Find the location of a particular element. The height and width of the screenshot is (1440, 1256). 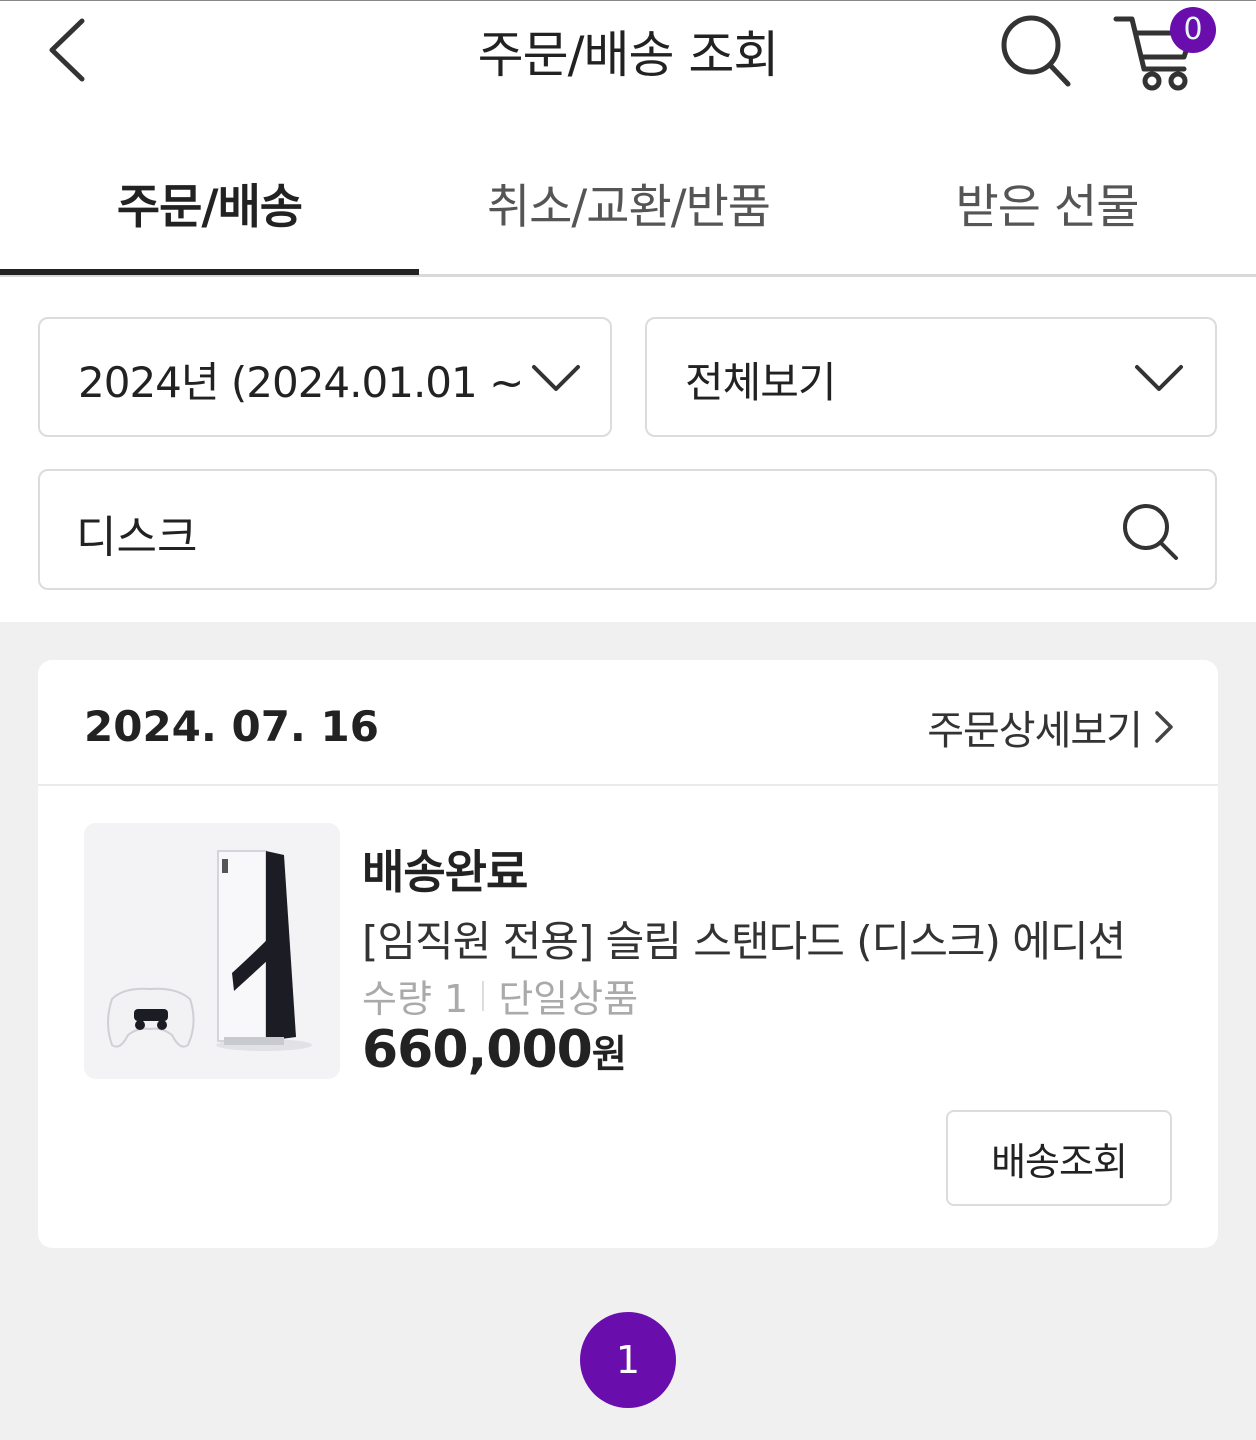

option: 단일상품 is located at coordinates (568, 999).